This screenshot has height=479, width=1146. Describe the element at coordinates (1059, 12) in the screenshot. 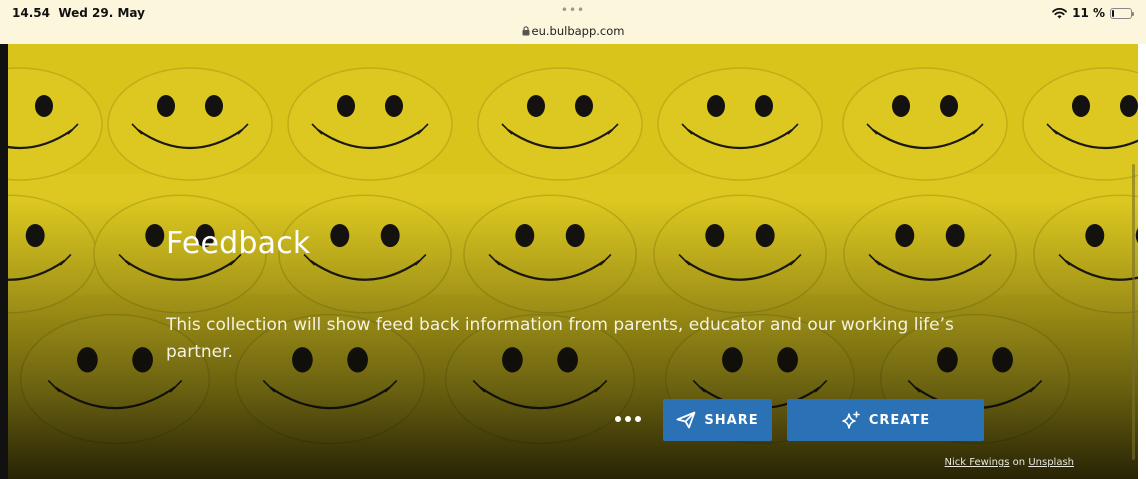

I see `wifi-icon` at that location.